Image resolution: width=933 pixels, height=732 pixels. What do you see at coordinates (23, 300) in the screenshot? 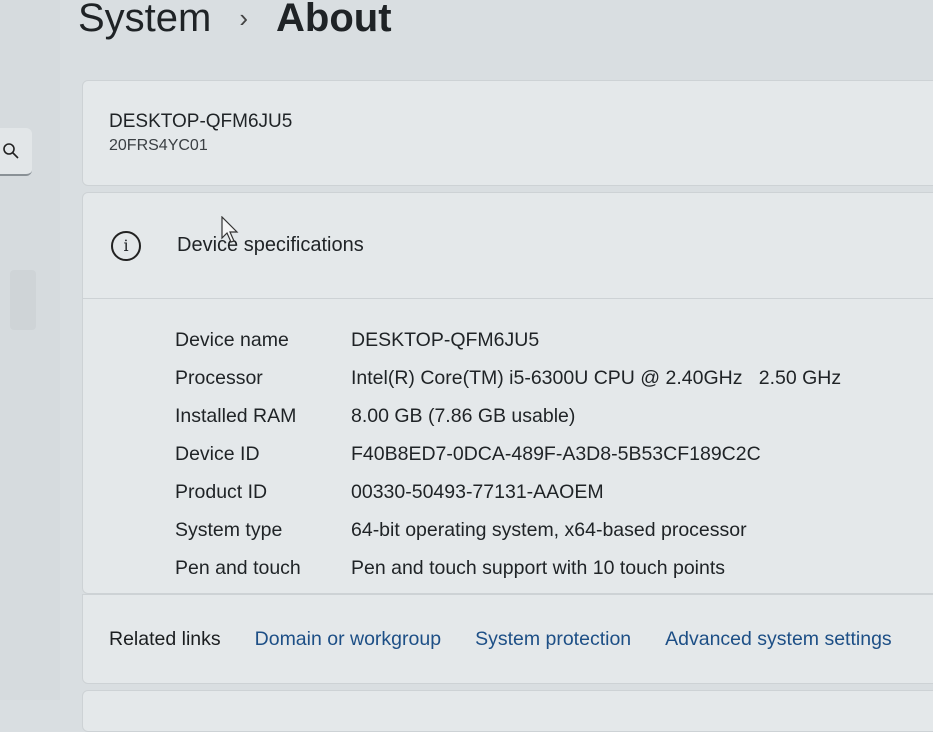
I see `nav-item` at bounding box center [23, 300].